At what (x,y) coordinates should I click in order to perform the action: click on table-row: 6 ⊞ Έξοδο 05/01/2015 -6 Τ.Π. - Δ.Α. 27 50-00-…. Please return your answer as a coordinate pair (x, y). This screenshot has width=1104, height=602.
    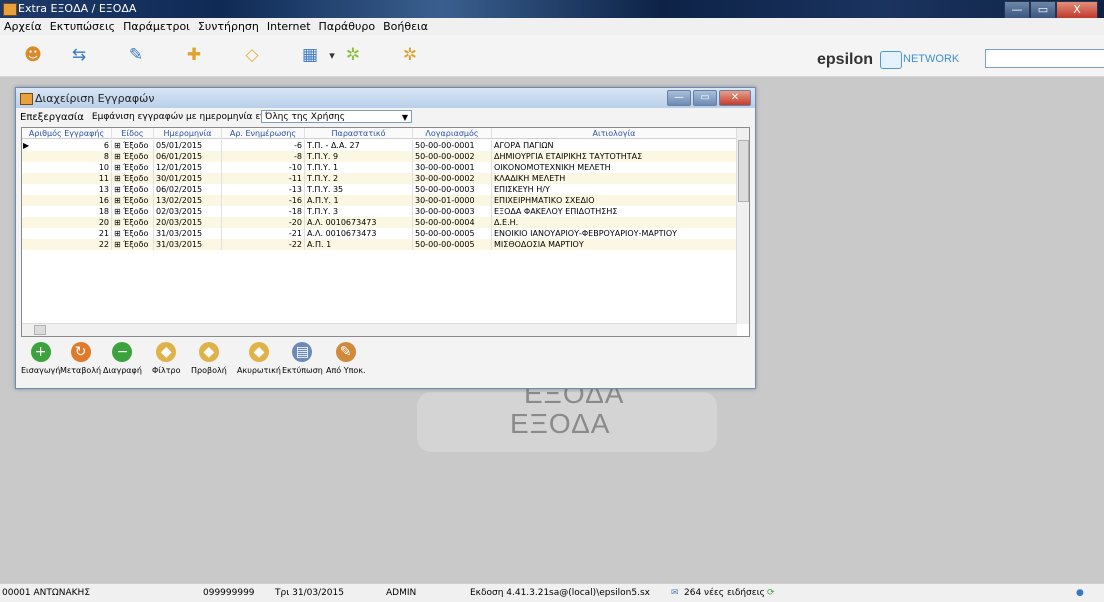
    Looking at the image, I should click on (379, 145).